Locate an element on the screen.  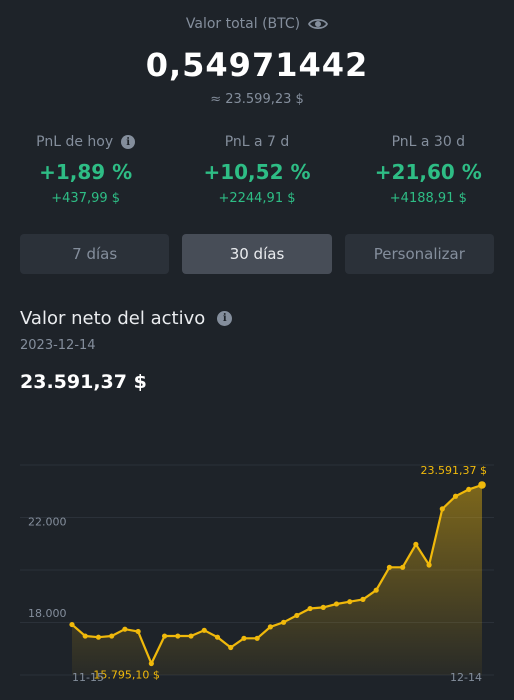
net-value-amount: 23.591,37 $ is located at coordinates (83, 382).